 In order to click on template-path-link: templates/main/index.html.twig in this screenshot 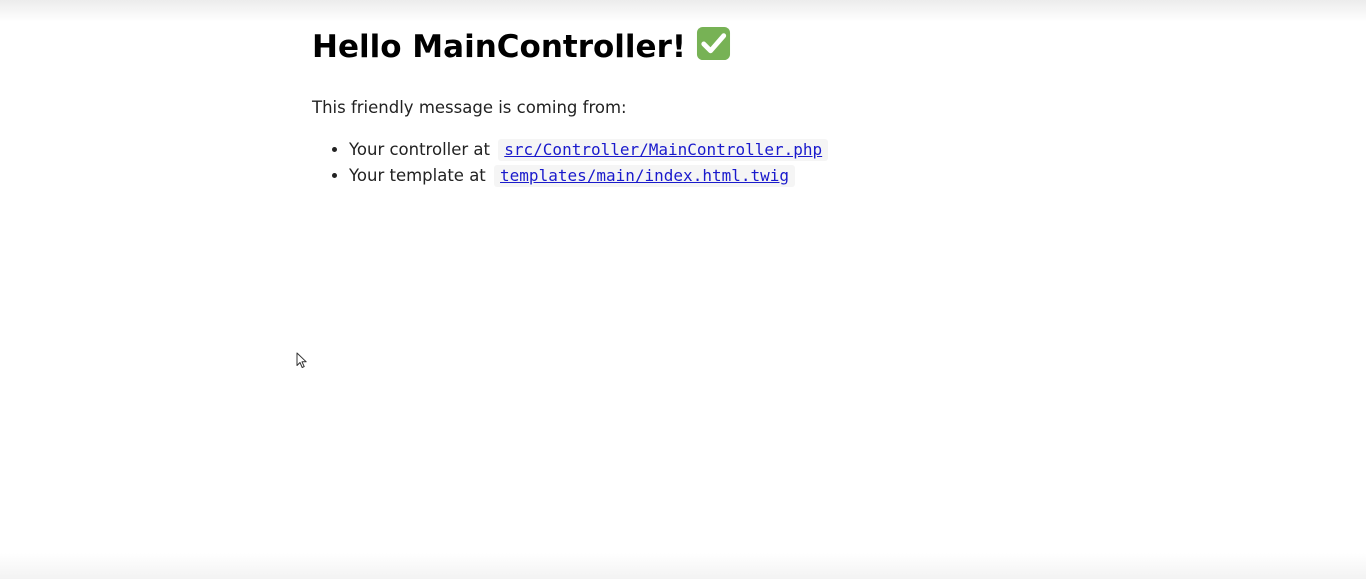, I will do `click(645, 175)`.